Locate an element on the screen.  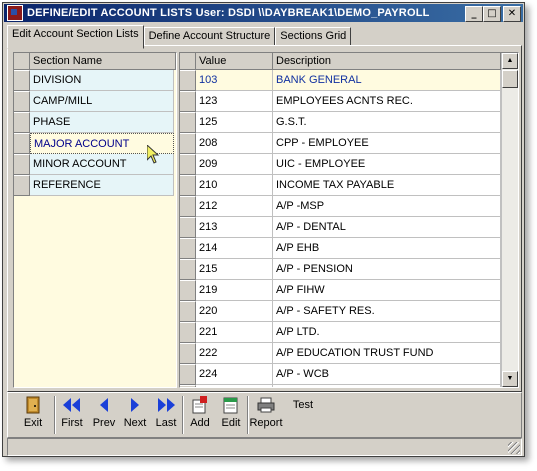
value-cell: 125 is located at coordinates (234, 122).